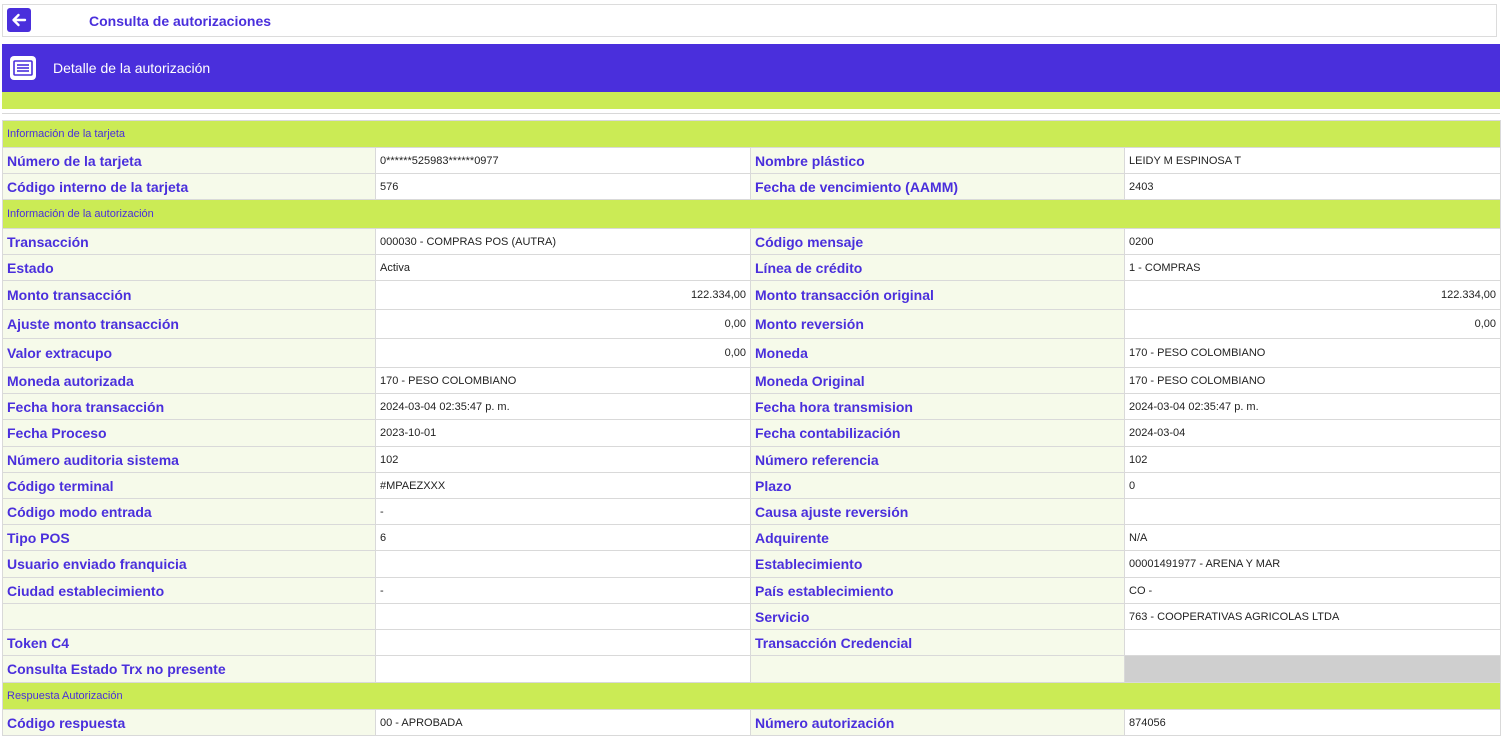  Describe the element at coordinates (189, 380) in the screenshot. I see `field-label: Moneda autorizada` at that location.